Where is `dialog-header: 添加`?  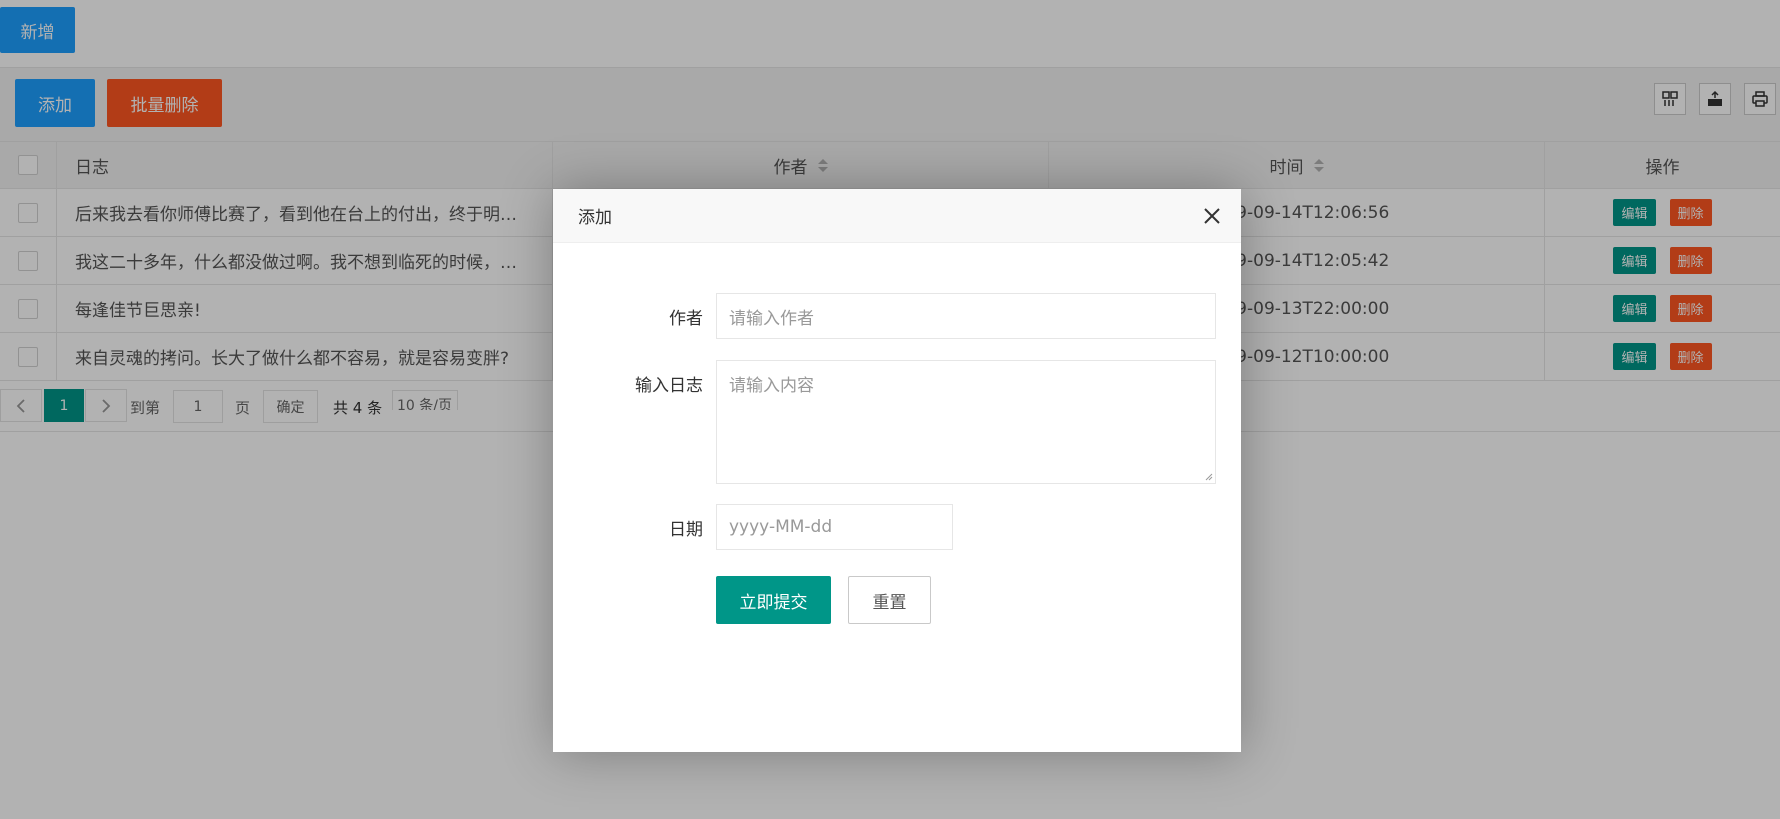
dialog-header: 添加 is located at coordinates (897, 216).